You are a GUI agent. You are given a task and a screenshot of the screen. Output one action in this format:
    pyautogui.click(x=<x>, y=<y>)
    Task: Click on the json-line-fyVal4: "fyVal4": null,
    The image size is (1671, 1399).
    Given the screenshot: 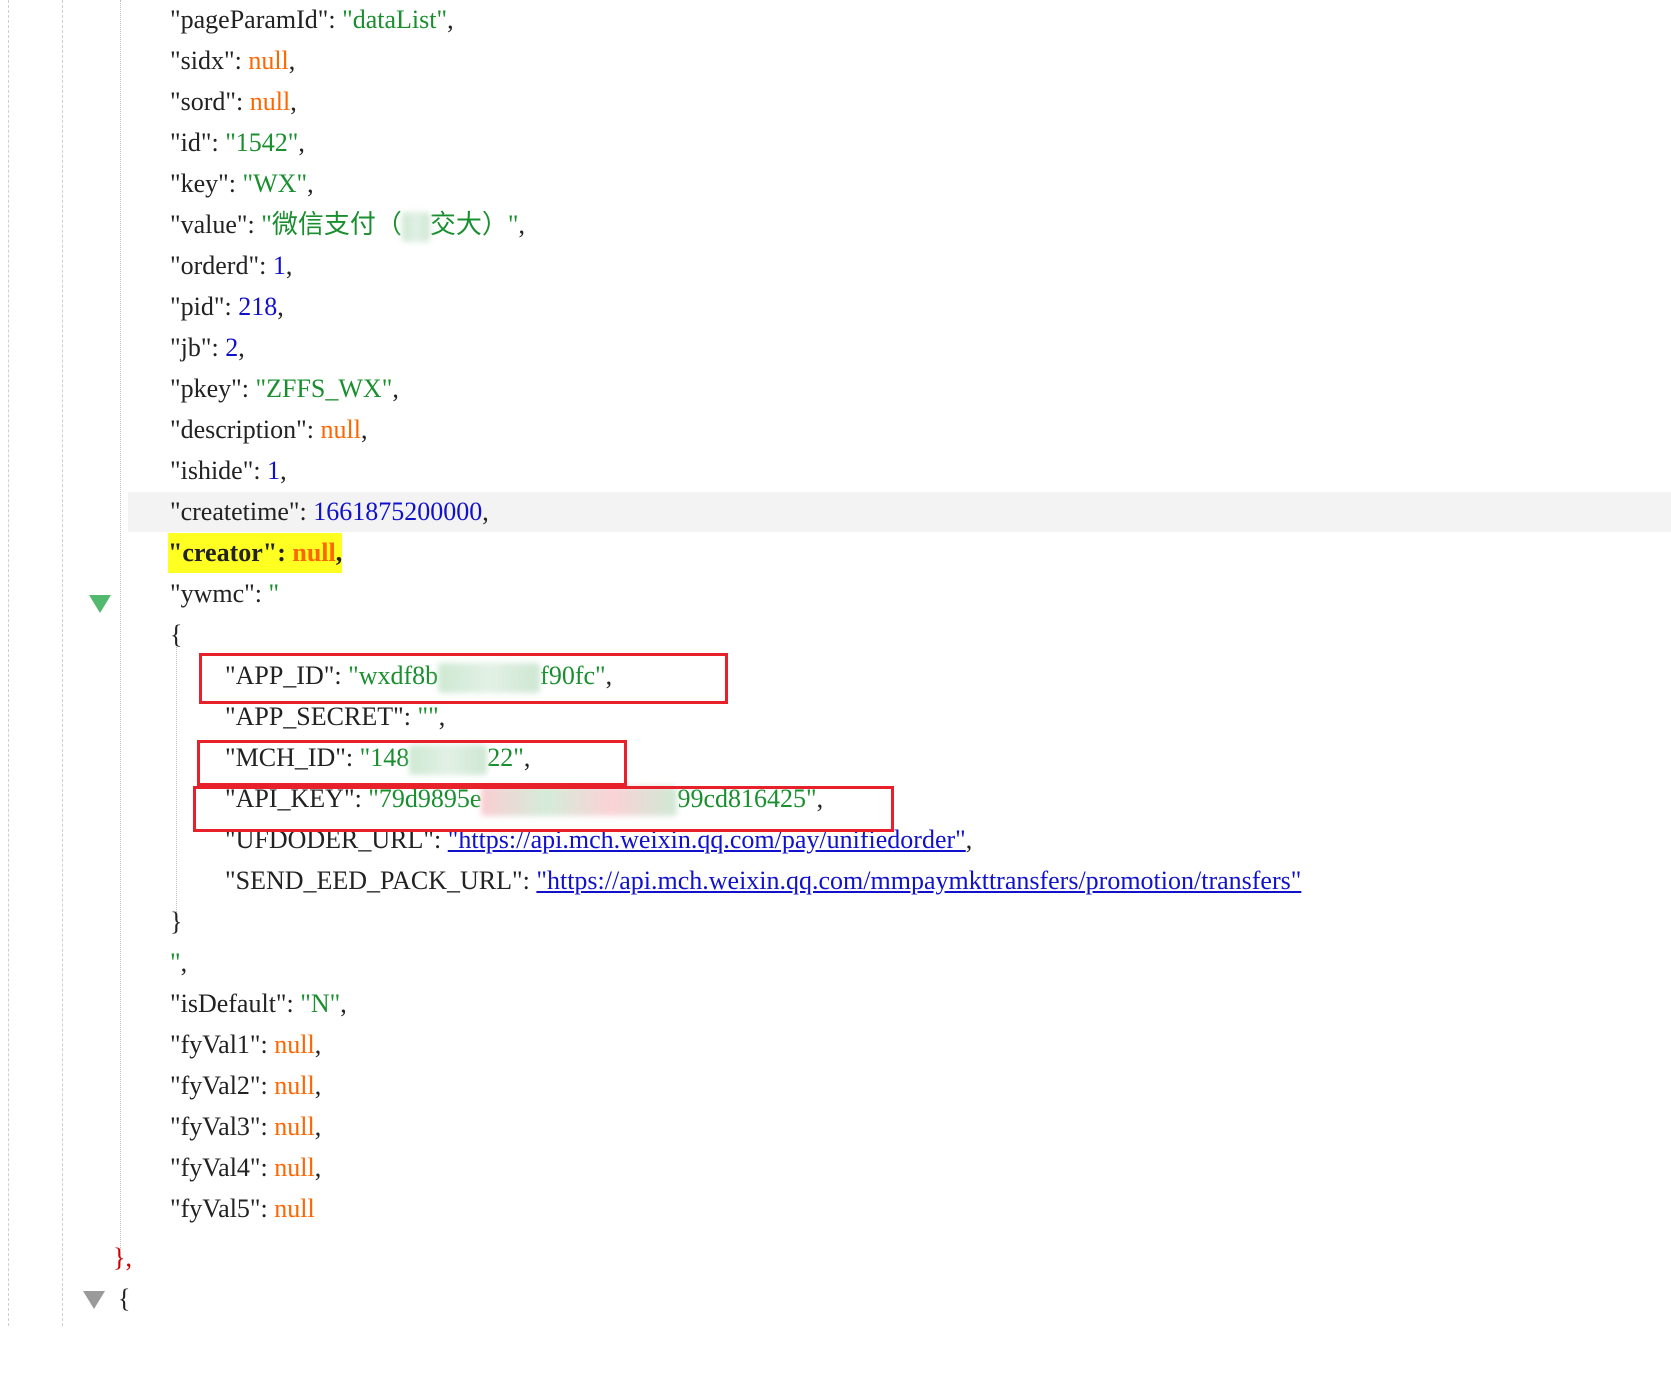 What is the action you would take?
    pyautogui.click(x=246, y=1167)
    